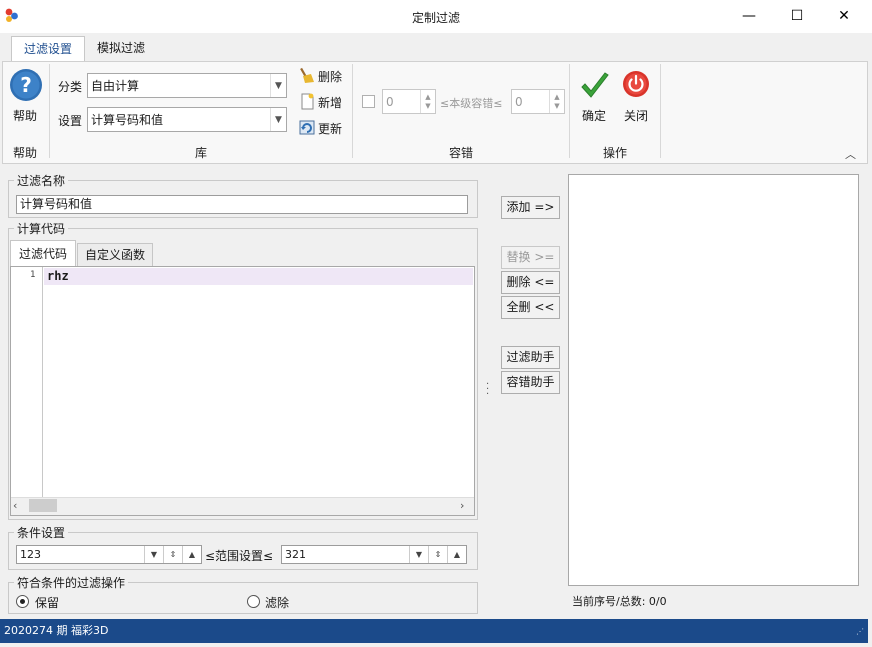 The width and height of the screenshot is (872, 647). What do you see at coordinates (33, 275) in the screenshot?
I see `line-number: 1` at bounding box center [33, 275].